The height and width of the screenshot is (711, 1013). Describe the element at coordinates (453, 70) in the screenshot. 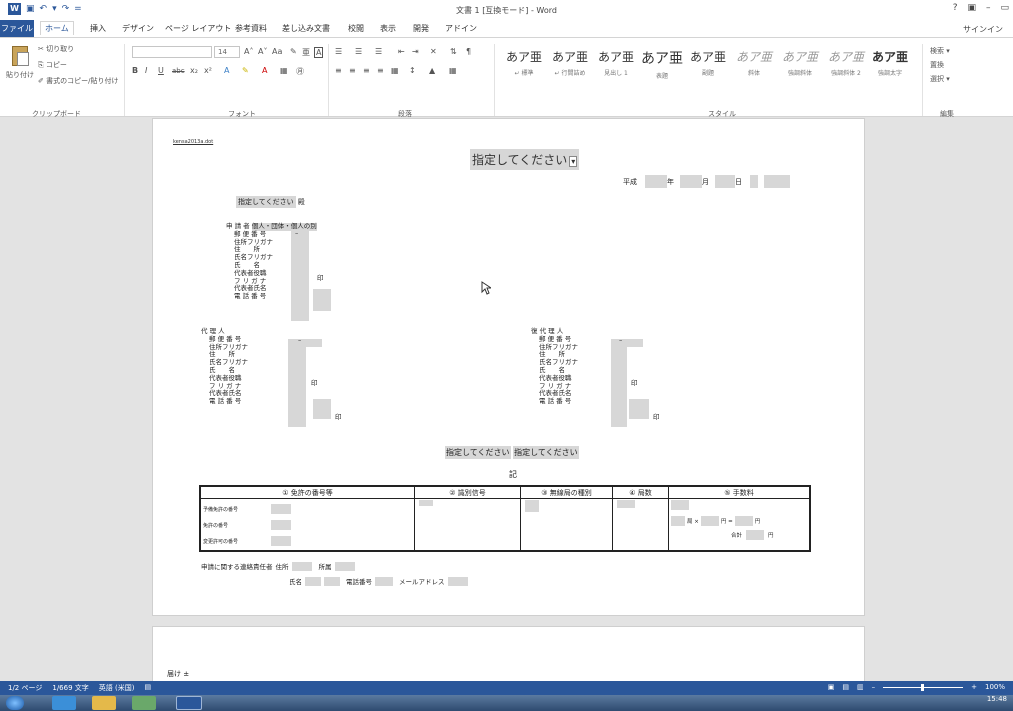

I see `borders-icon: ▦` at that location.